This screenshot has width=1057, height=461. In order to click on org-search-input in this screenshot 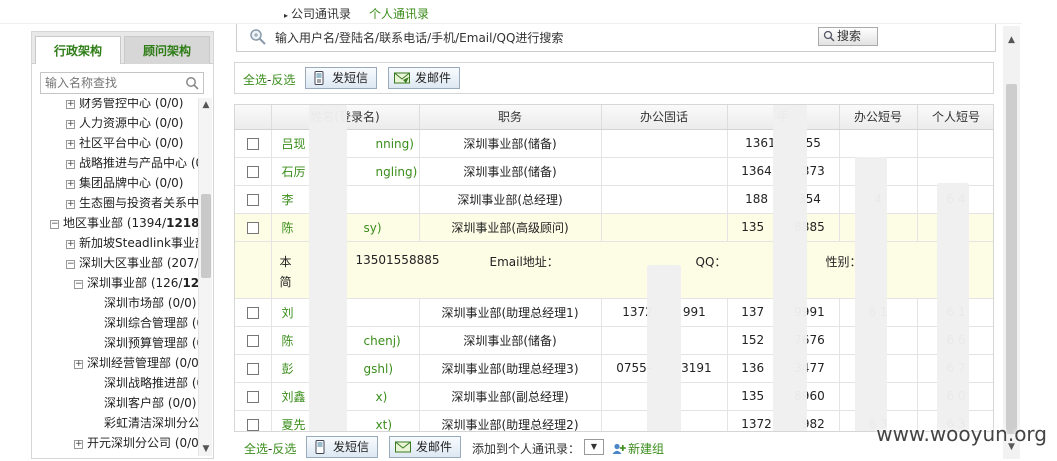, I will do `click(115, 83)`.